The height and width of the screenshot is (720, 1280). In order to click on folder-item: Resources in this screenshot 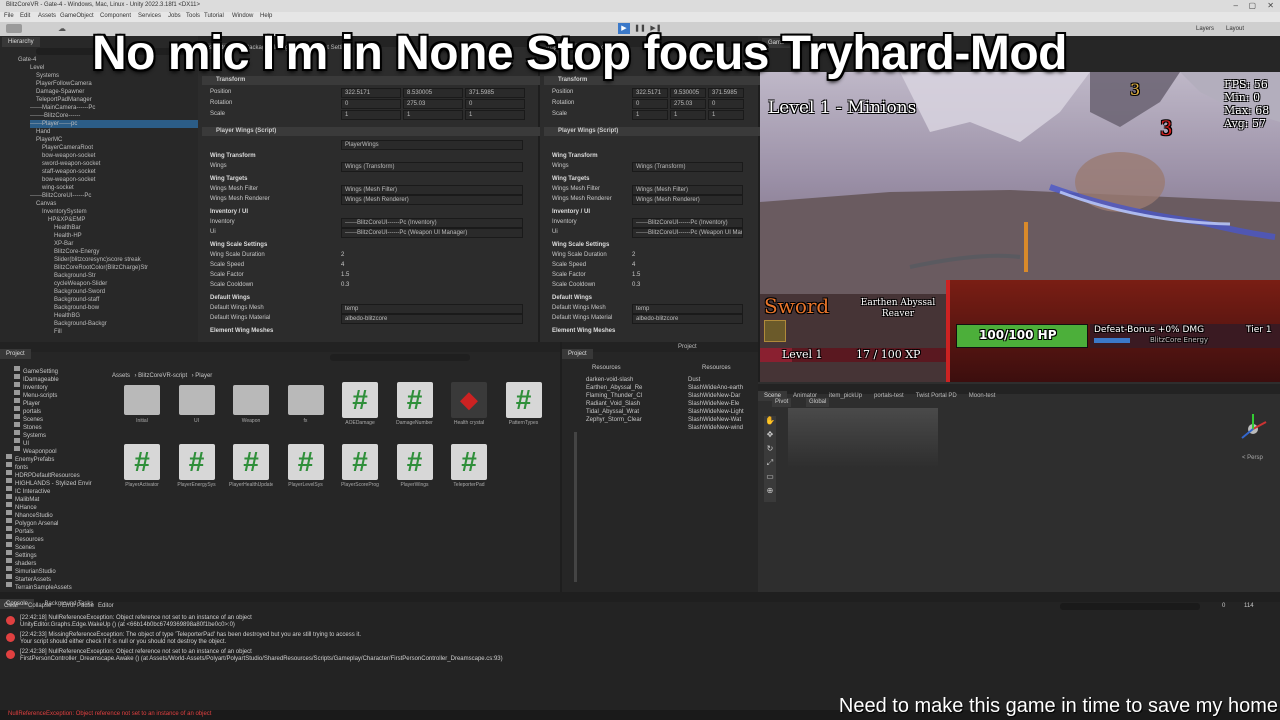, I will do `click(25, 535)`.